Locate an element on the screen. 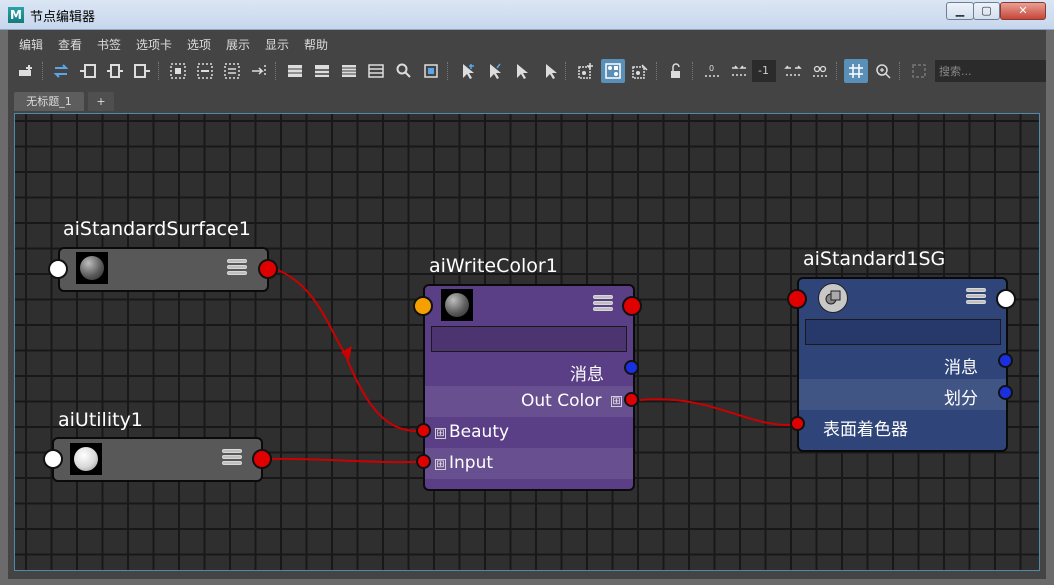  search-input is located at coordinates (990, 71).